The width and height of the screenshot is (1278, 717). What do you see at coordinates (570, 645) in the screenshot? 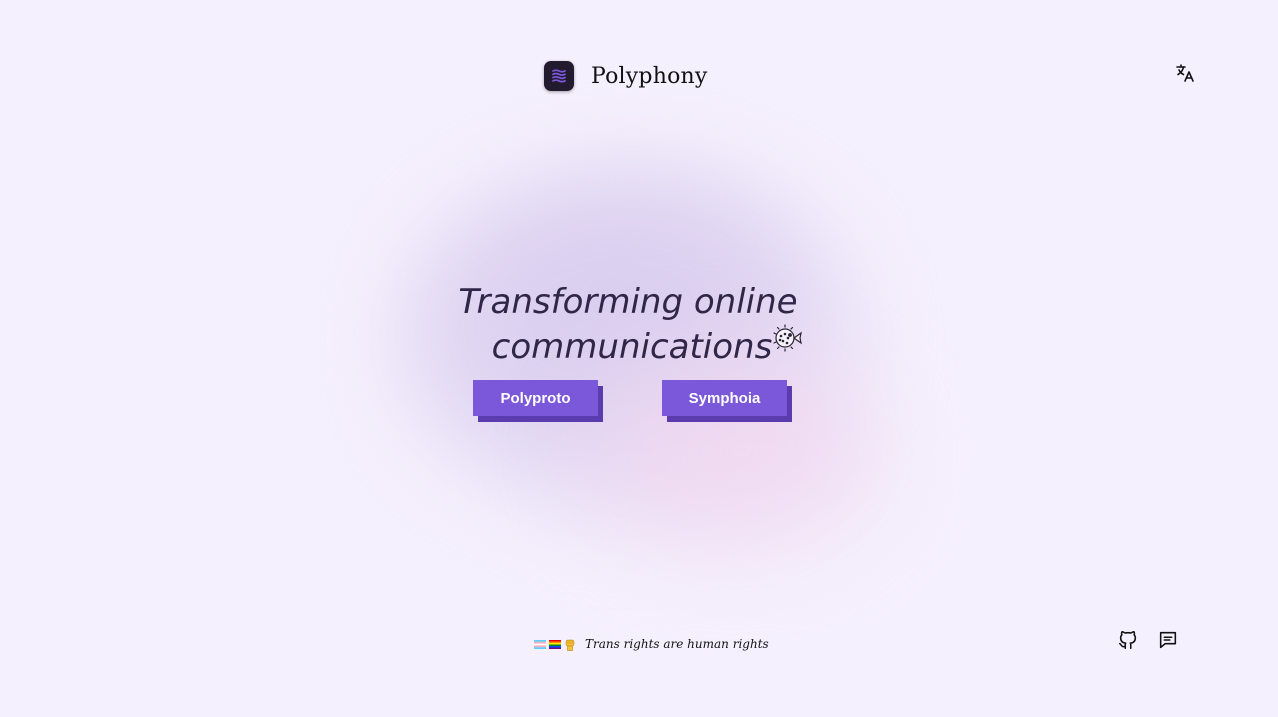
I see `raised-fist-icon` at bounding box center [570, 645].